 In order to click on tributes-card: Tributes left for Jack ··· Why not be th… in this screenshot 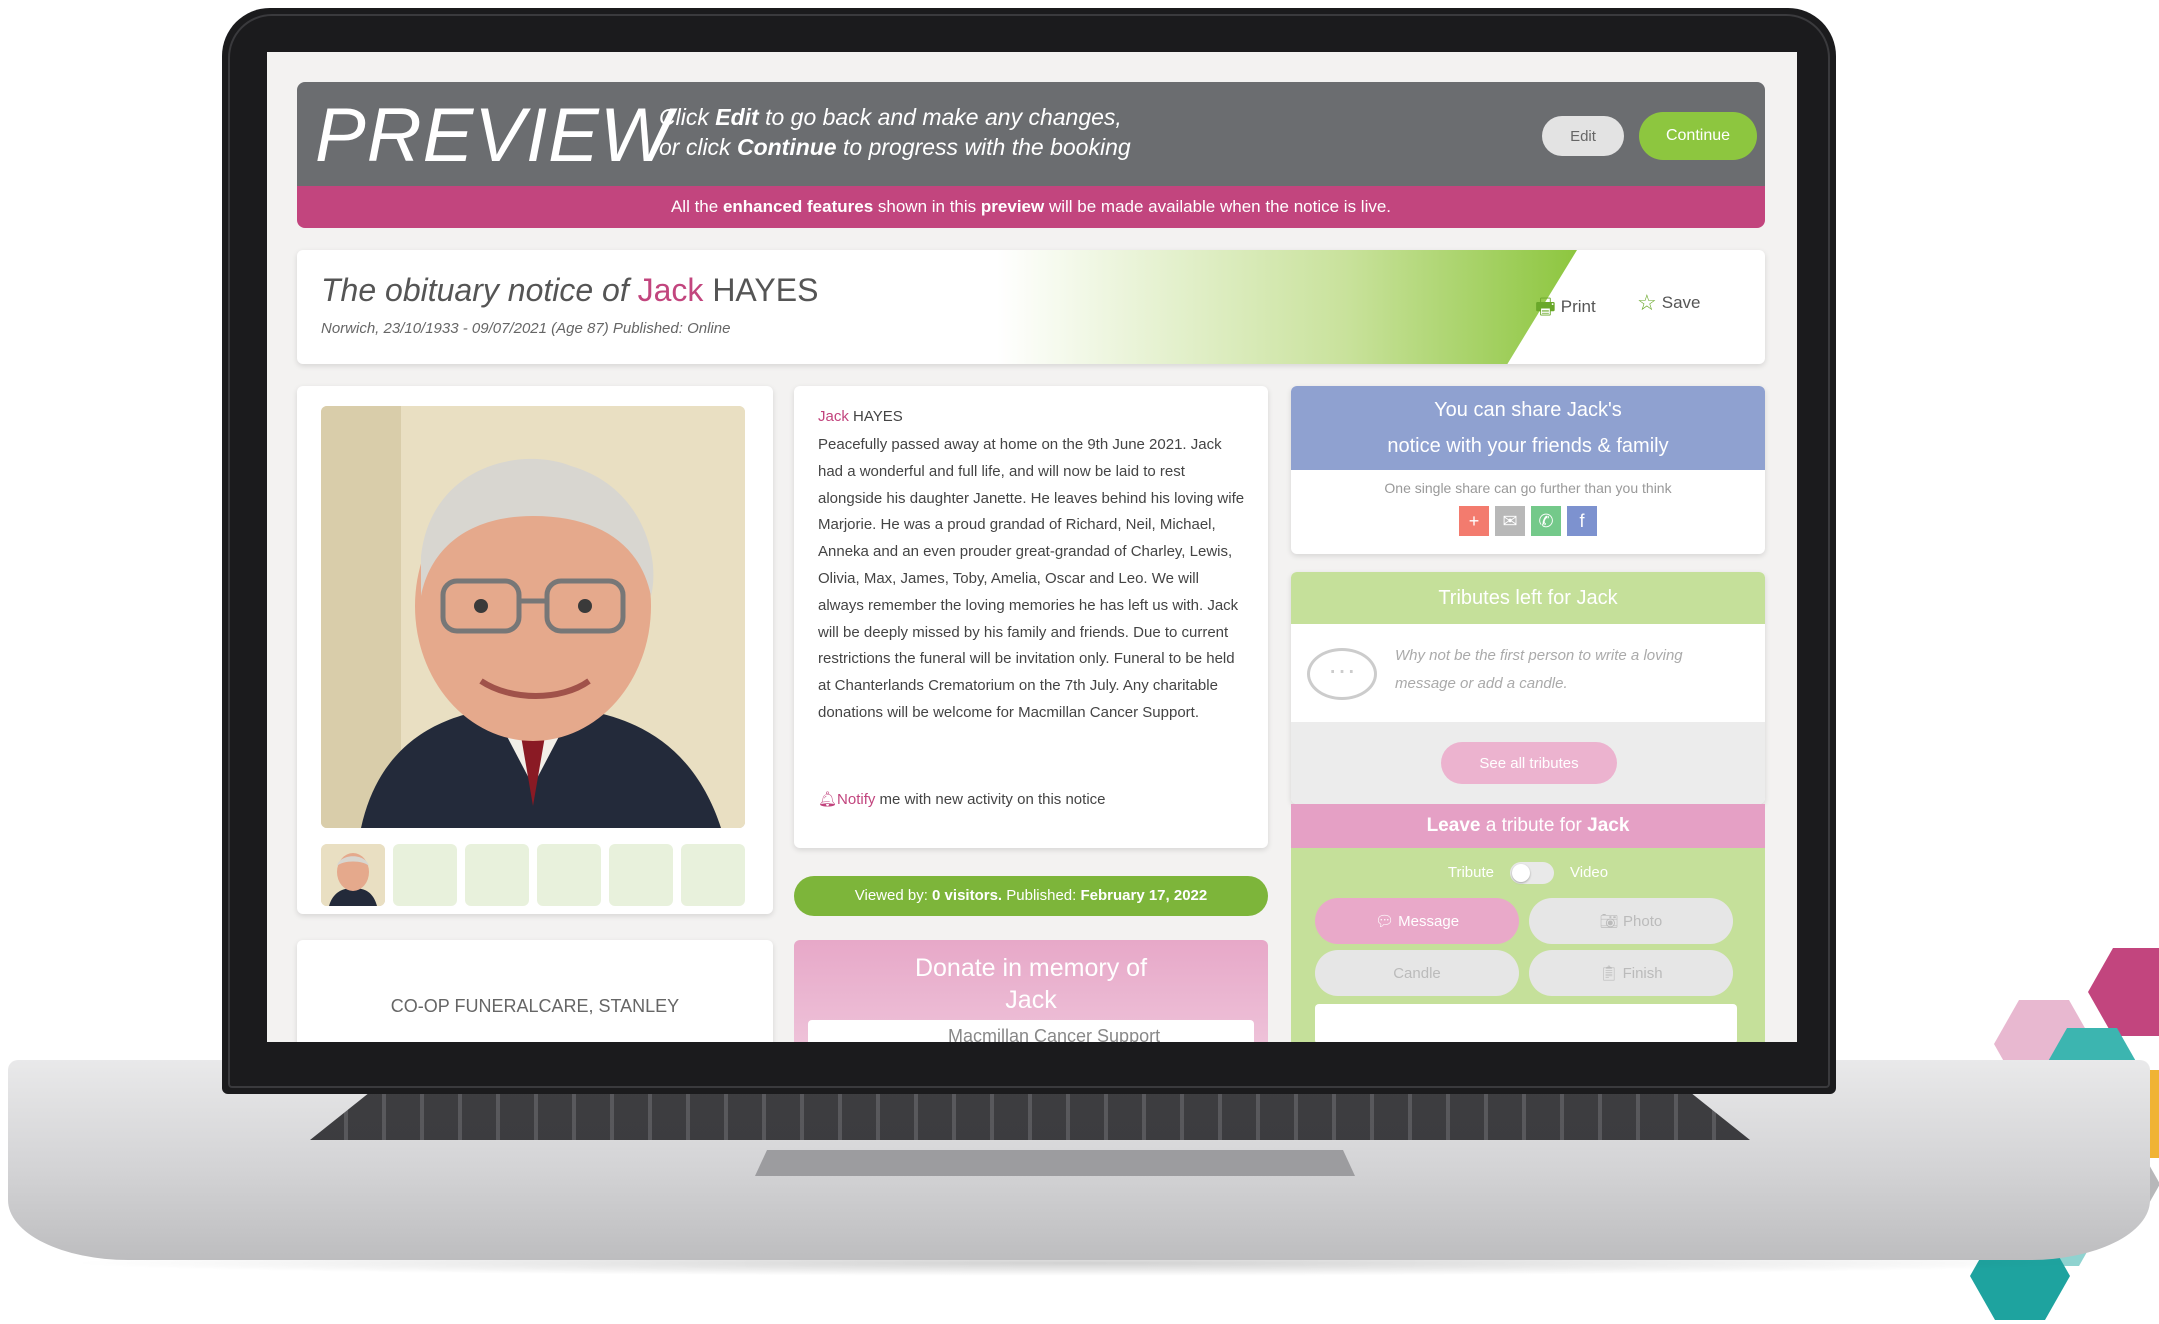, I will do `click(1528, 688)`.